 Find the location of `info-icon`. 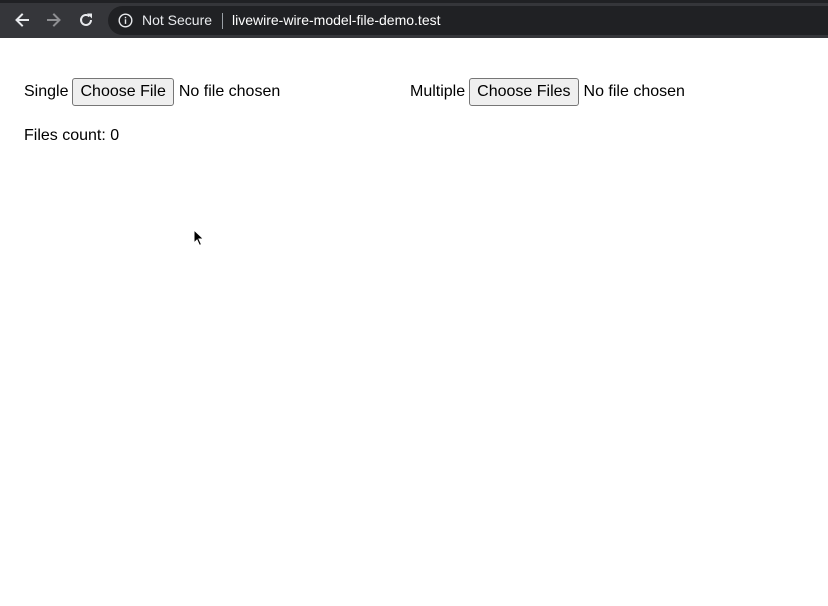

info-icon is located at coordinates (125, 20).